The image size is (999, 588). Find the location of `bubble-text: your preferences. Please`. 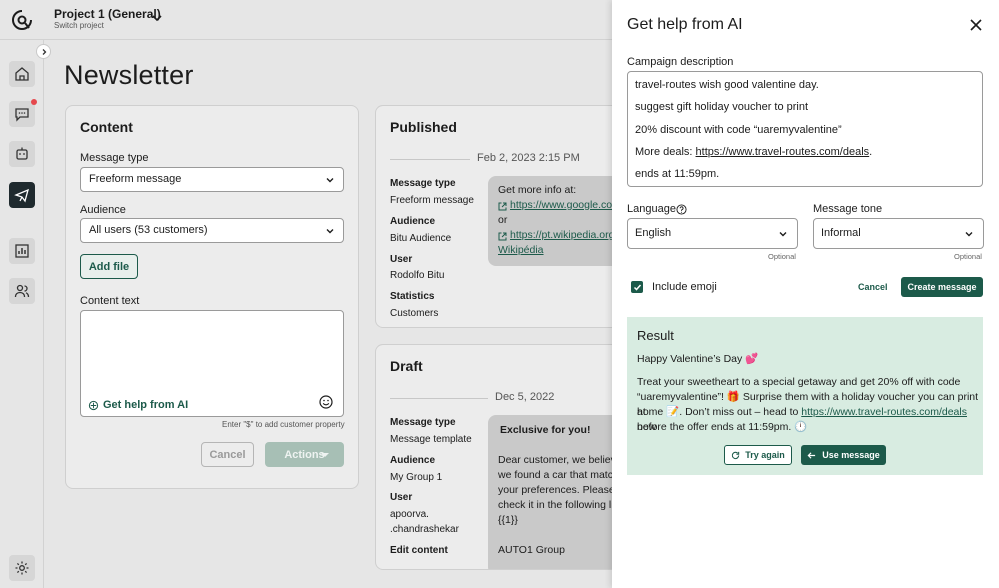

bubble-text: your preferences. Please is located at coordinates (556, 490).